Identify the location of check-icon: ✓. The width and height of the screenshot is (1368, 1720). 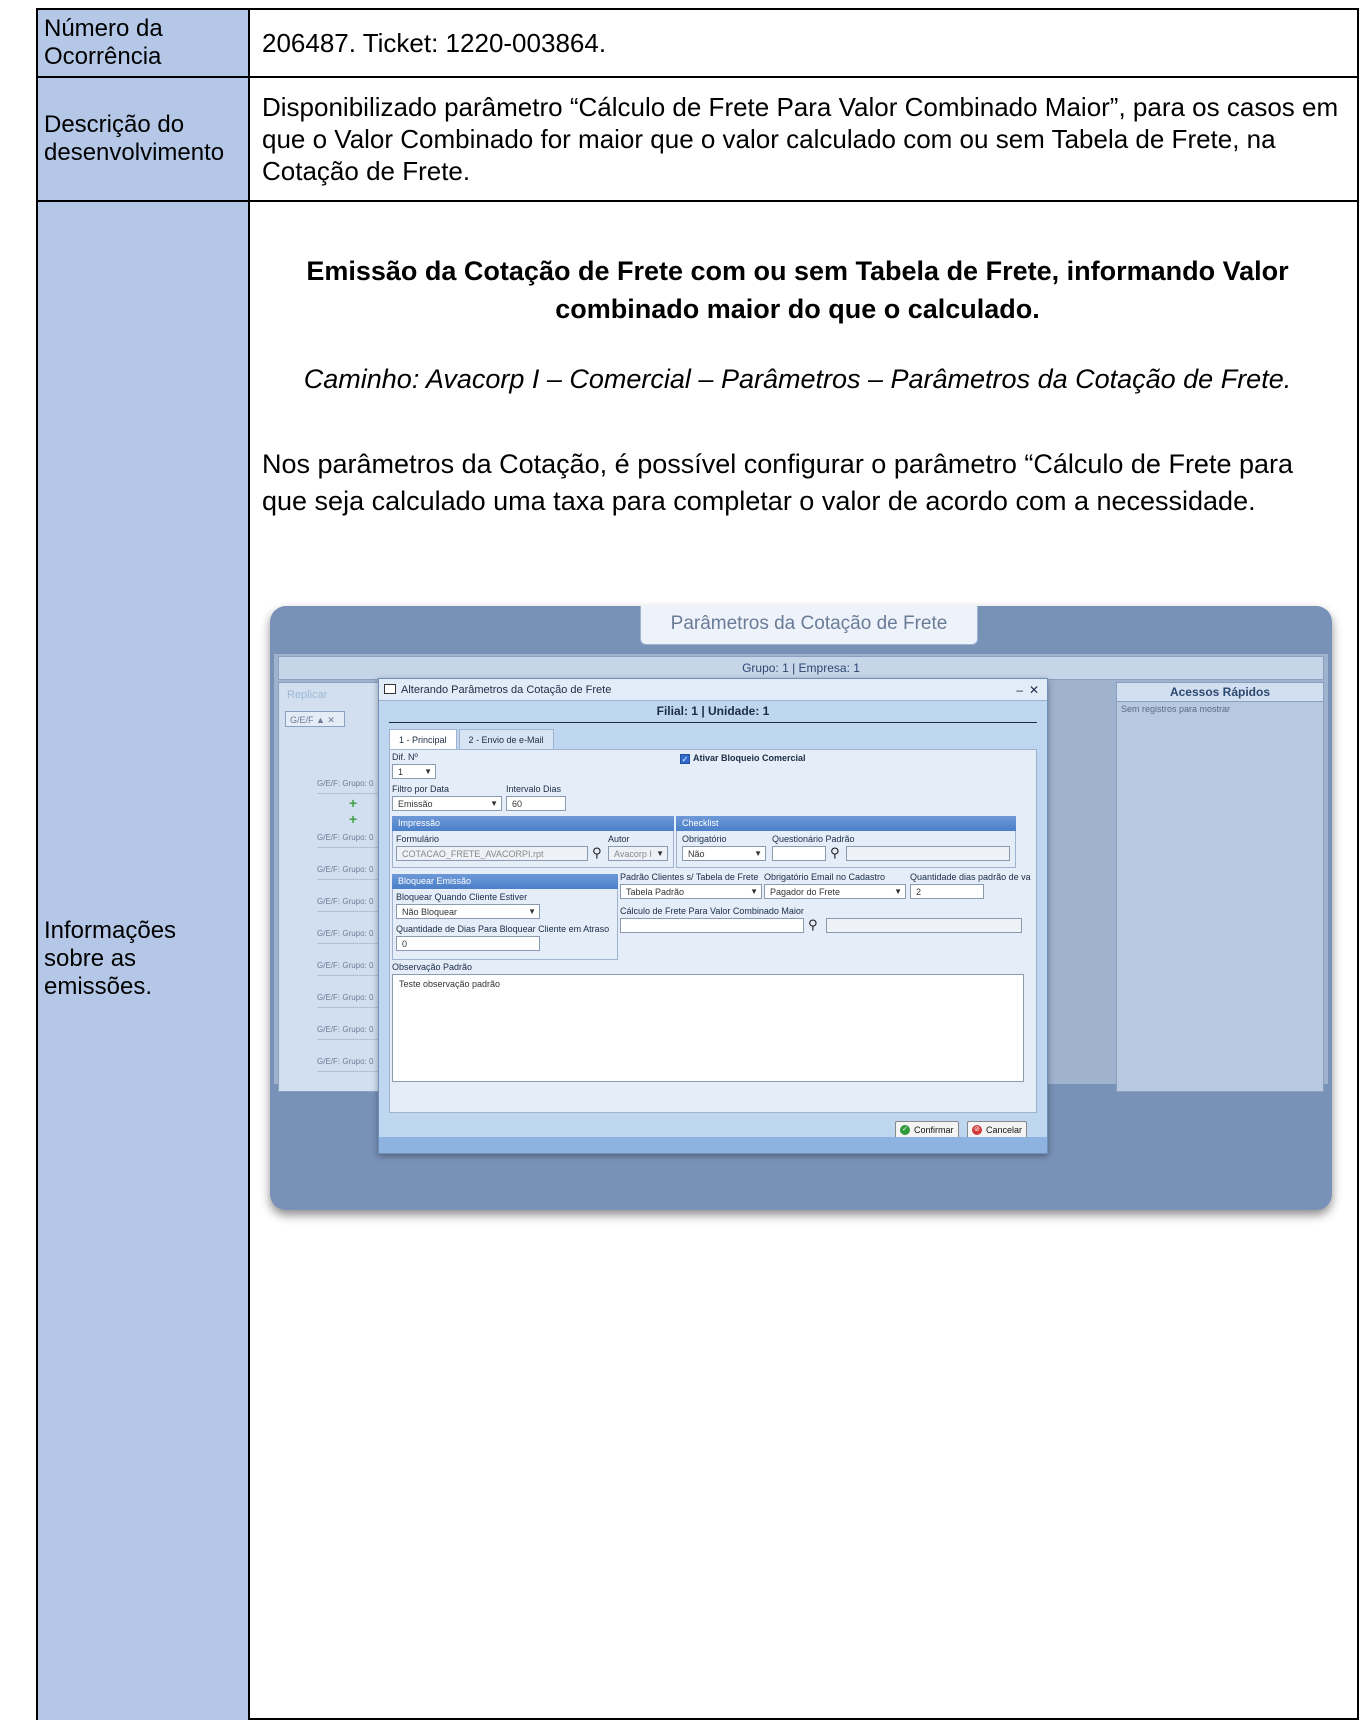
(905, 1130).